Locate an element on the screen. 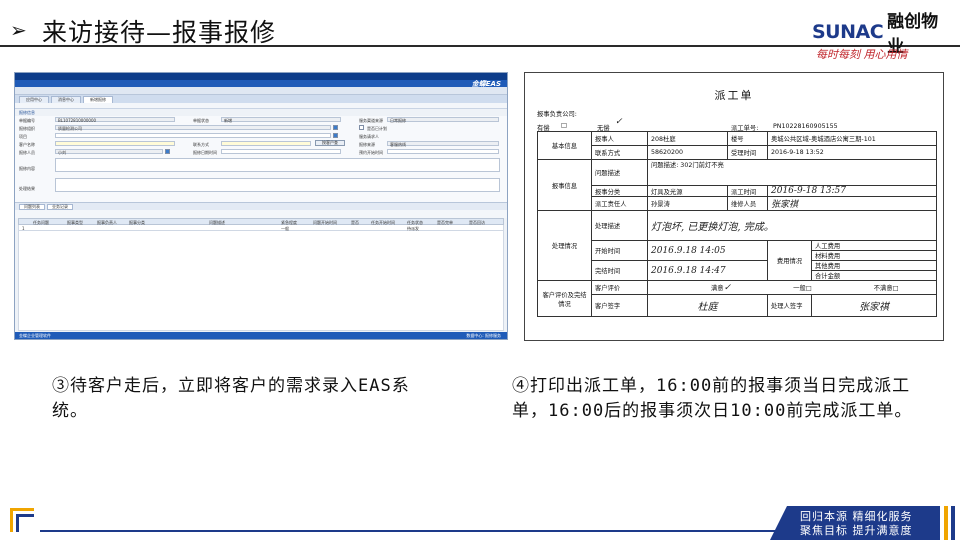 The height and width of the screenshot is (540, 960). field-label: 服务渠道来源 is located at coordinates (371, 120).